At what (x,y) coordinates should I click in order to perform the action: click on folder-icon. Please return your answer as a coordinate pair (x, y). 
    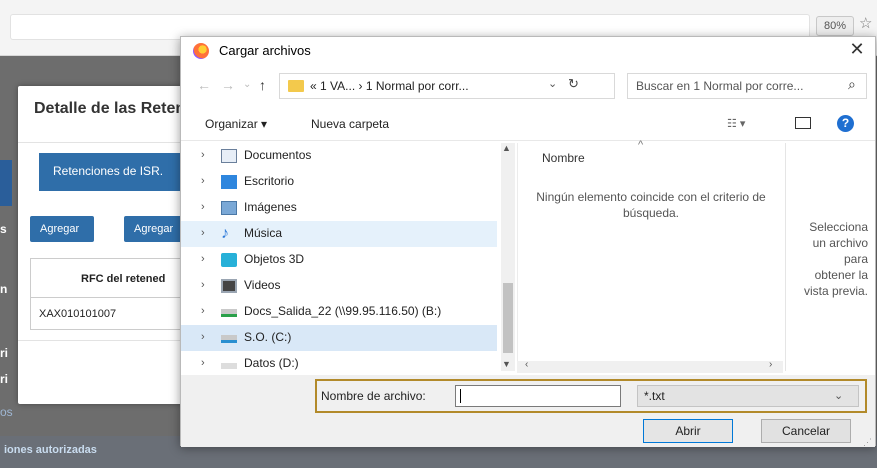
    Looking at the image, I should click on (296, 86).